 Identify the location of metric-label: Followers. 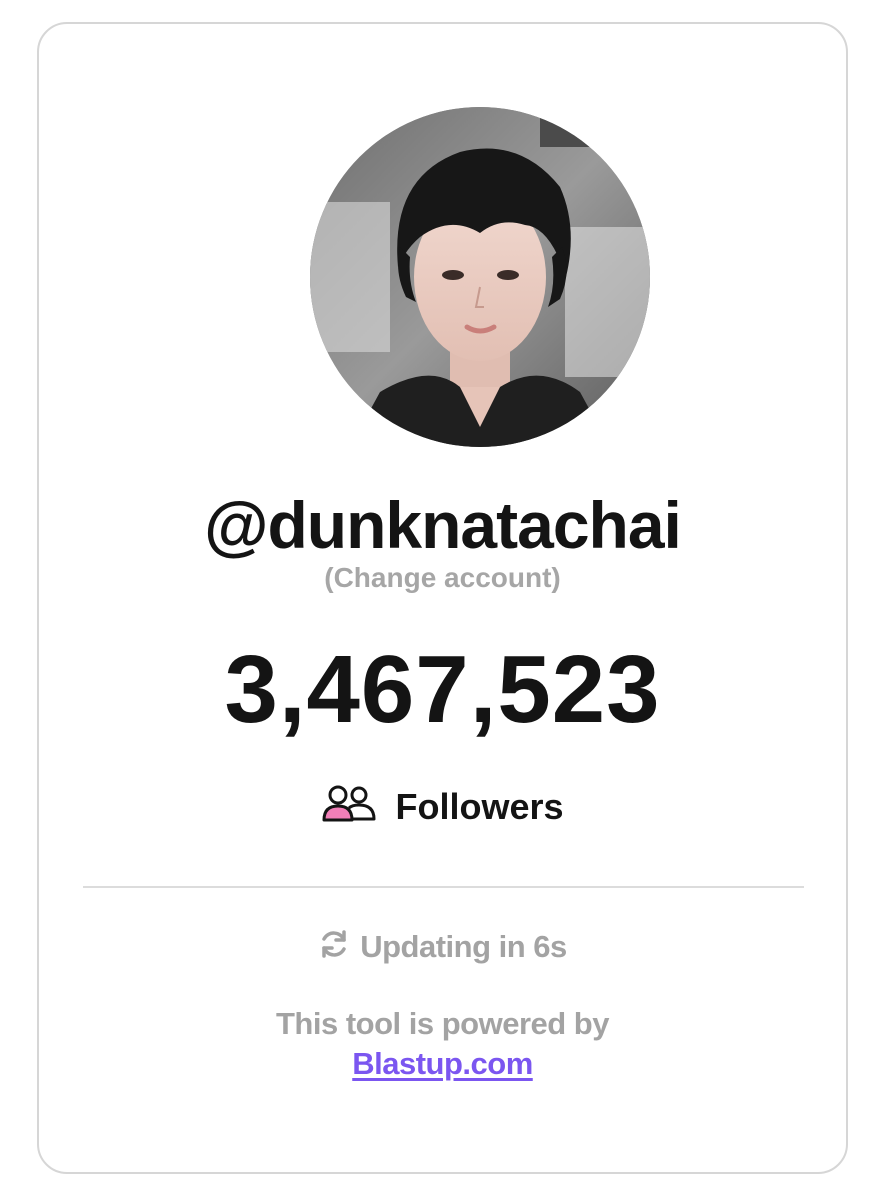
(479, 806).